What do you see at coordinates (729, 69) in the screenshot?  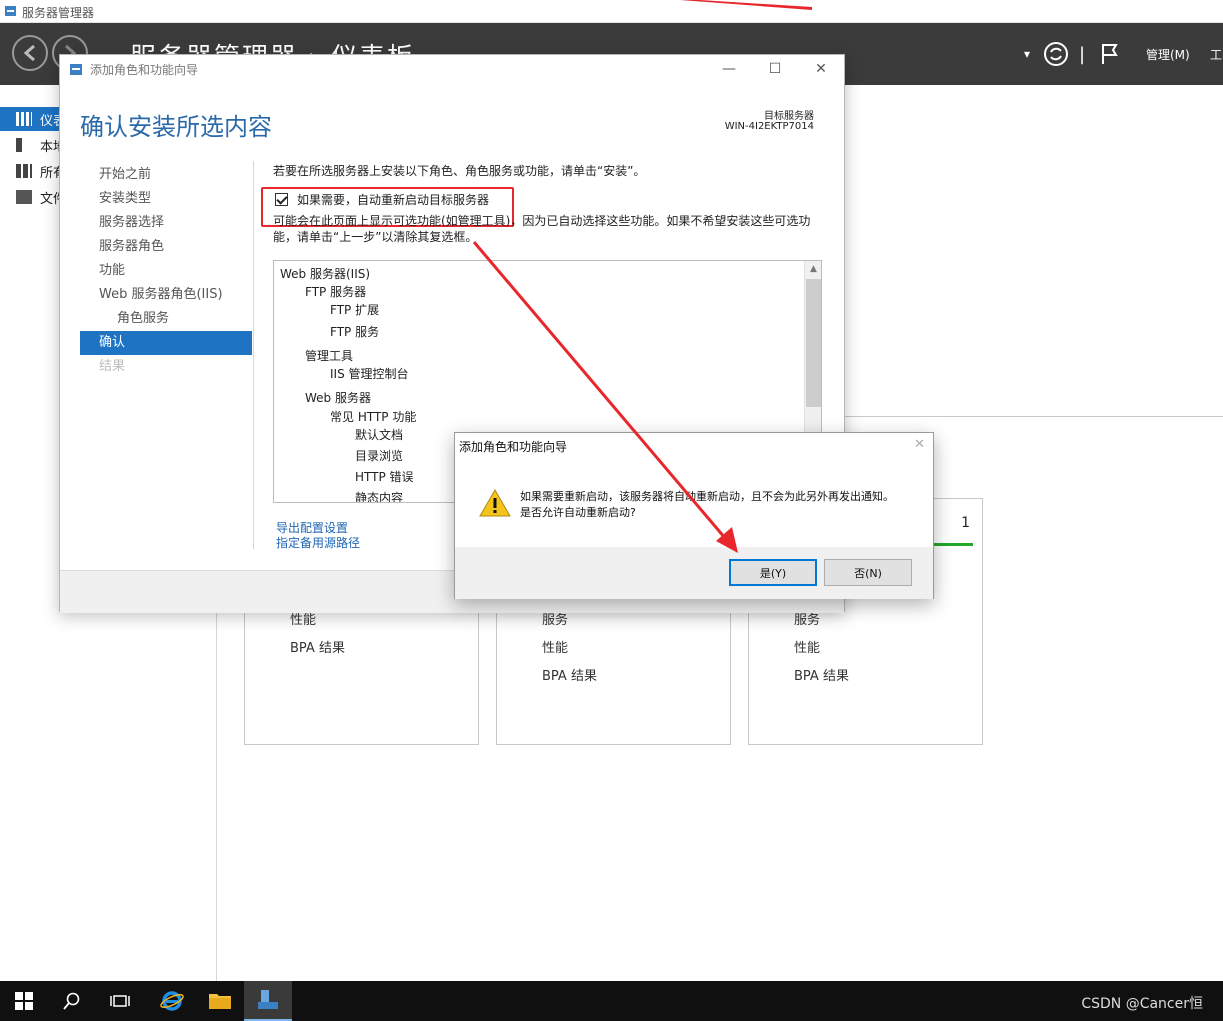 I see `minimize-button: —` at bounding box center [729, 69].